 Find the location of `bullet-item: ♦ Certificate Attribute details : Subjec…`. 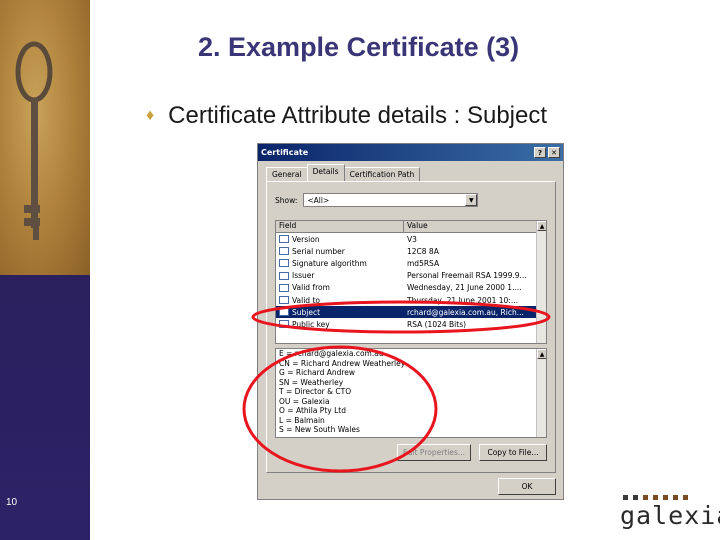

bullet-item: ♦ Certificate Attribute details : Subjec… is located at coordinates (346, 116).